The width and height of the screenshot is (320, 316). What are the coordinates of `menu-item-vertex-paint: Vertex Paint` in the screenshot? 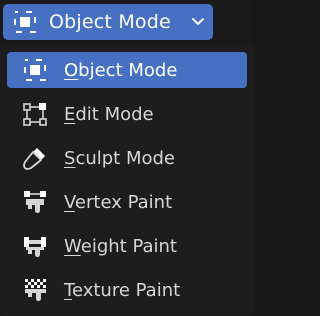 It's located at (127, 202).